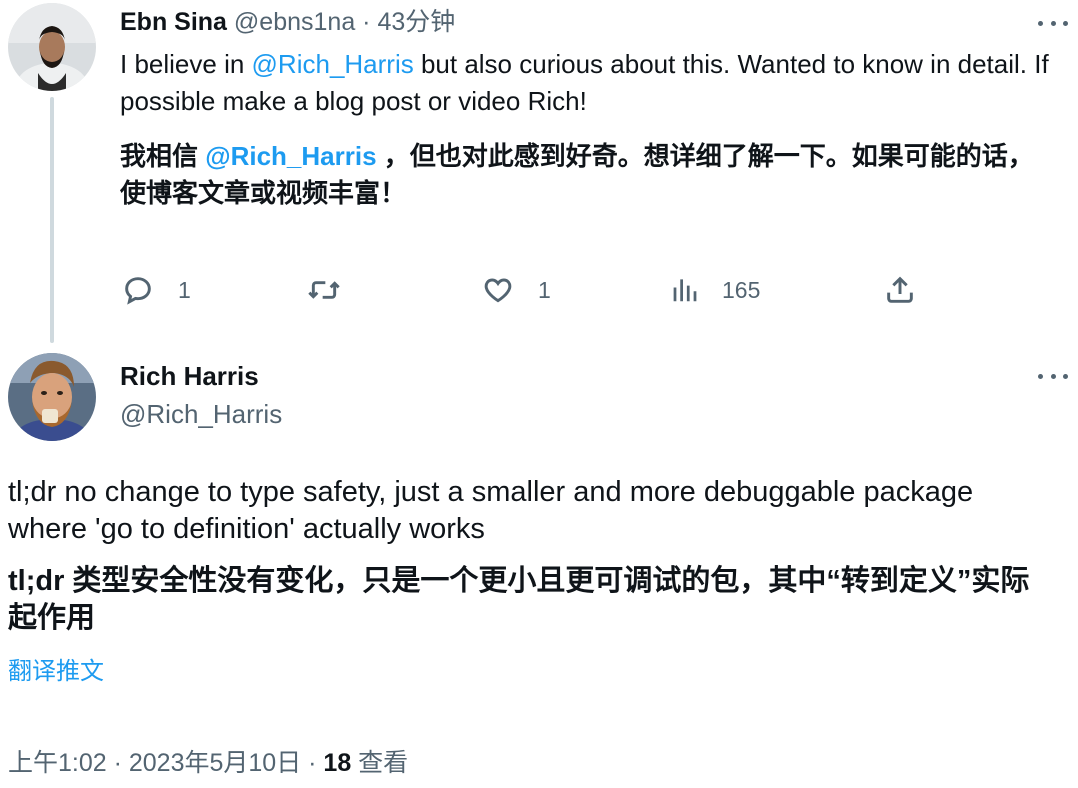  I want to click on tweet1-mention: @Rich_Harris, so click(333, 64).